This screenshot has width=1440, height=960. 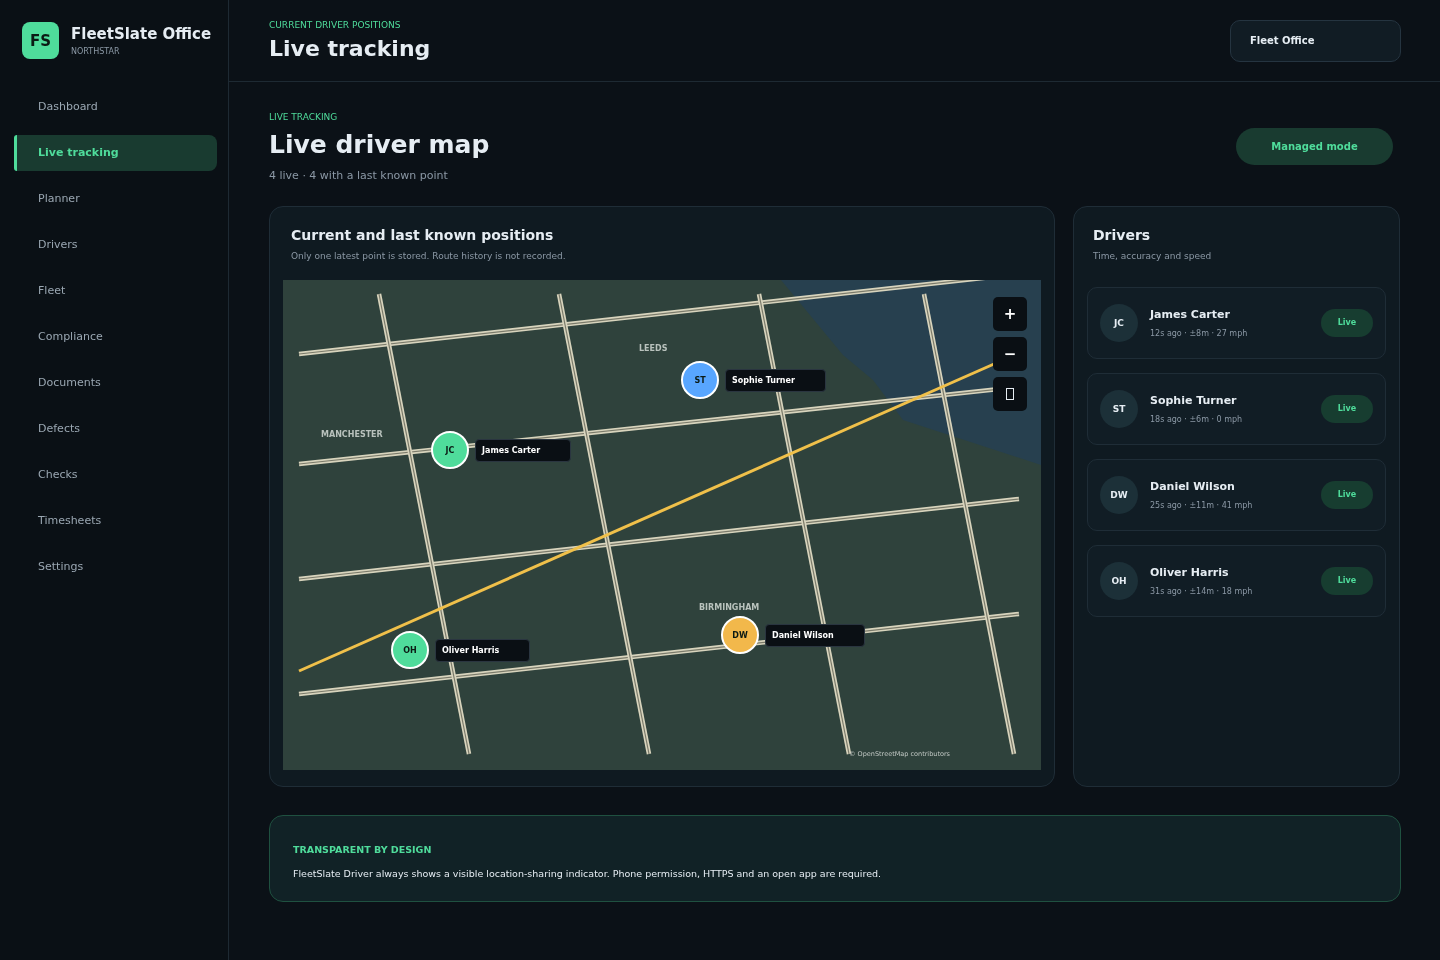 What do you see at coordinates (1122, 235) in the screenshot?
I see `card-title: Drivers` at bounding box center [1122, 235].